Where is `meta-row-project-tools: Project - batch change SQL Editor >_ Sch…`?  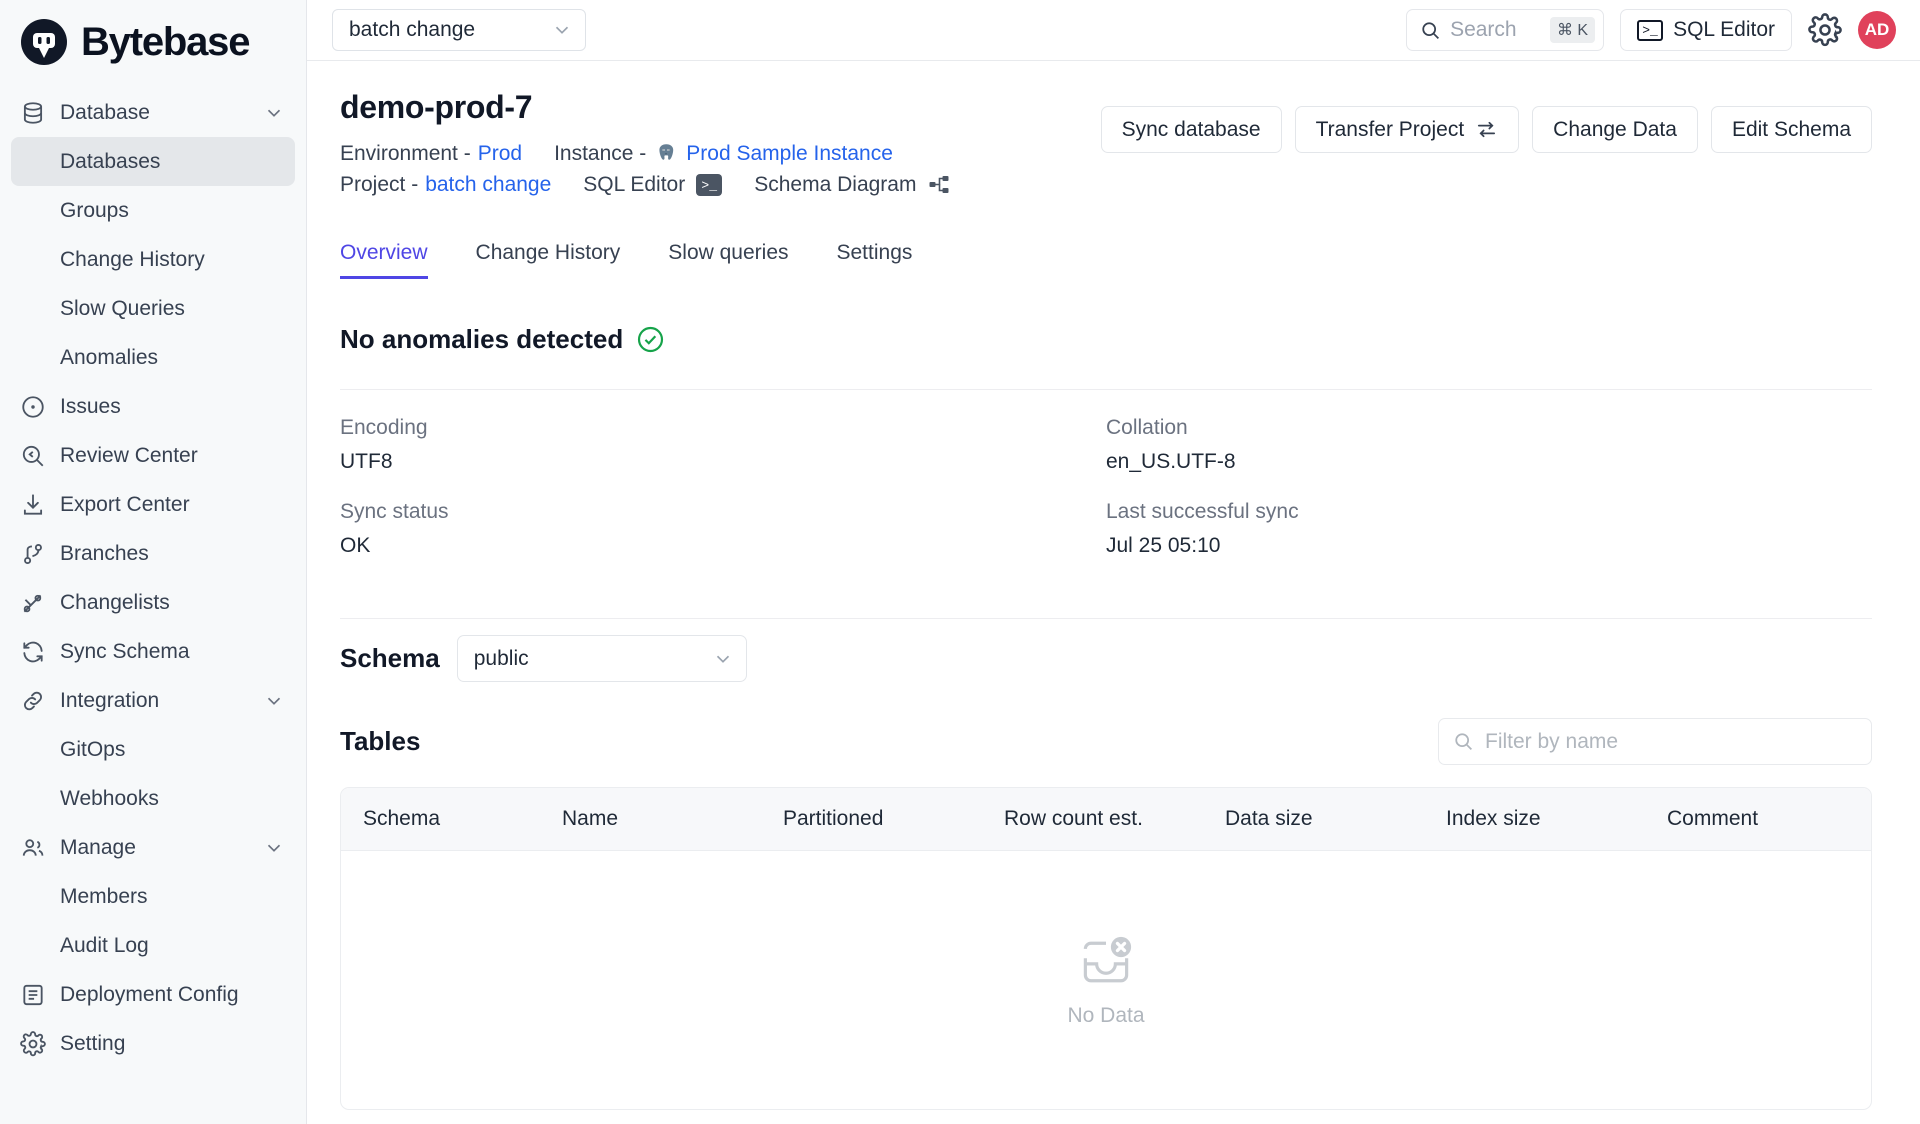
meta-row-project-tools: Project - batch change SQL Editor >_ Sch… is located at coordinates (720, 185).